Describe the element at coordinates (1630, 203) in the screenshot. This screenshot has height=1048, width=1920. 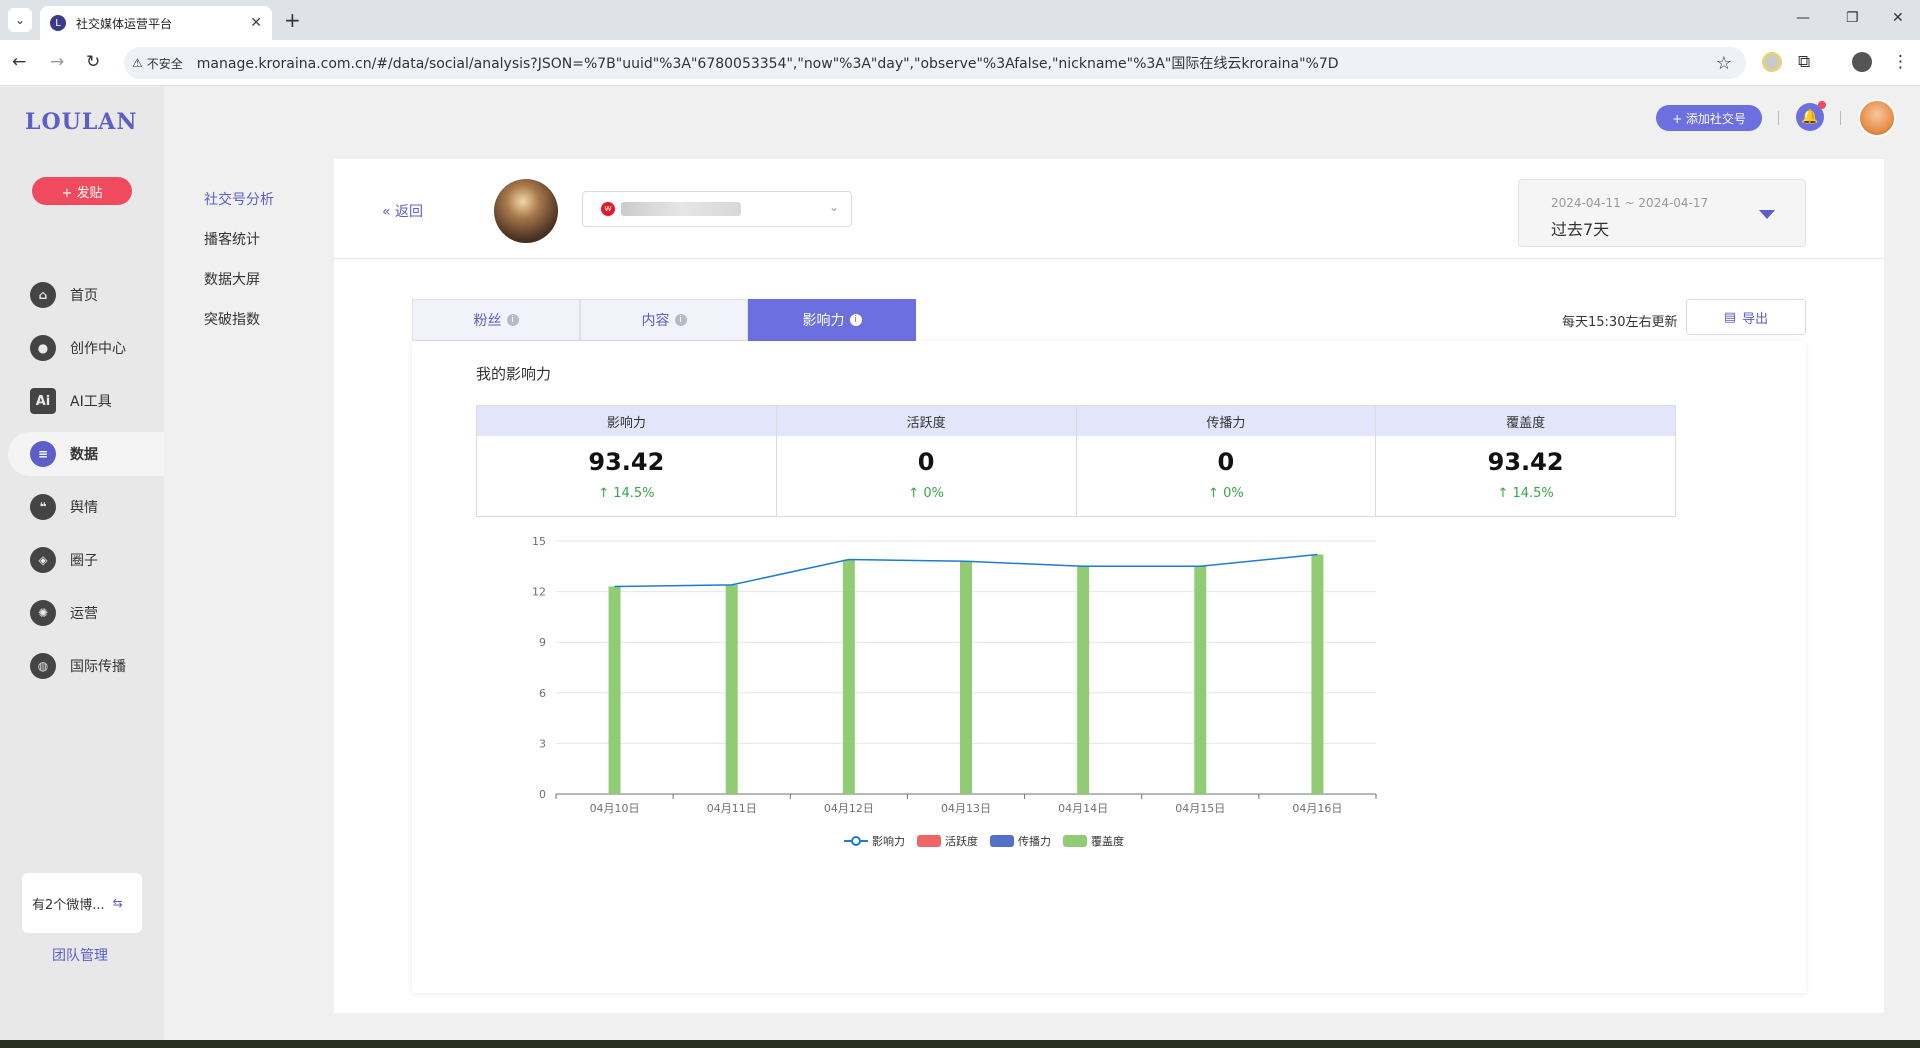
I see `date-range-text: 2024-04-11 ~ 2024-04-17` at that location.